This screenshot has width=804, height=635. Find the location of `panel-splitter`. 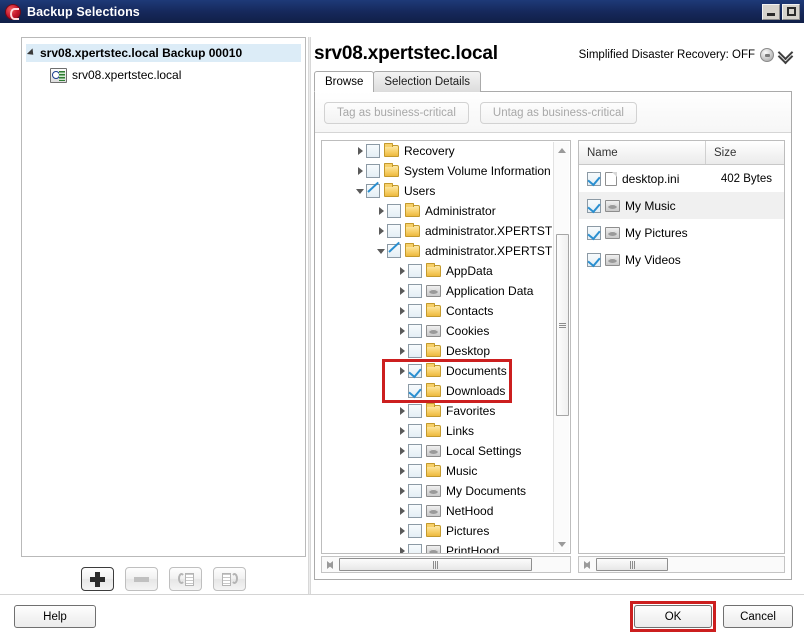

panel-splitter is located at coordinates (309, 316).